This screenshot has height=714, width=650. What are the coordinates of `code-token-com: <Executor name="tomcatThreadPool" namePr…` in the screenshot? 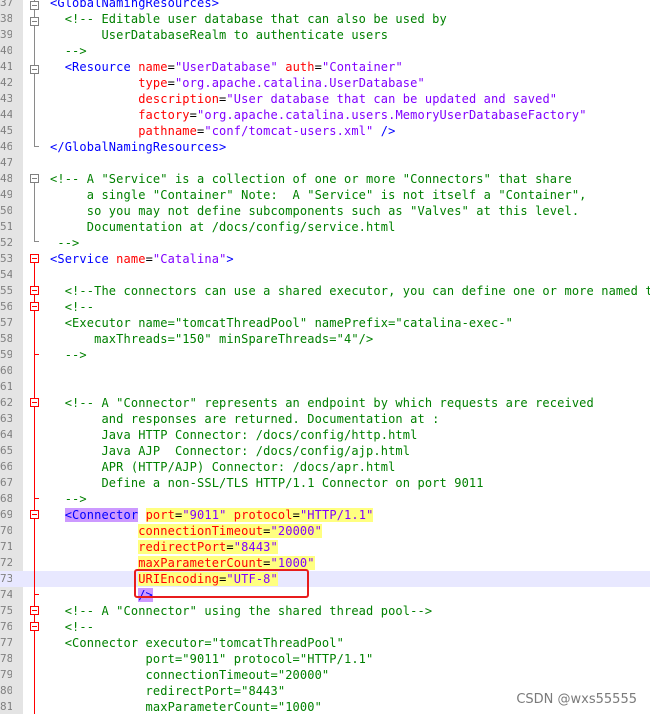 It's located at (282, 323).